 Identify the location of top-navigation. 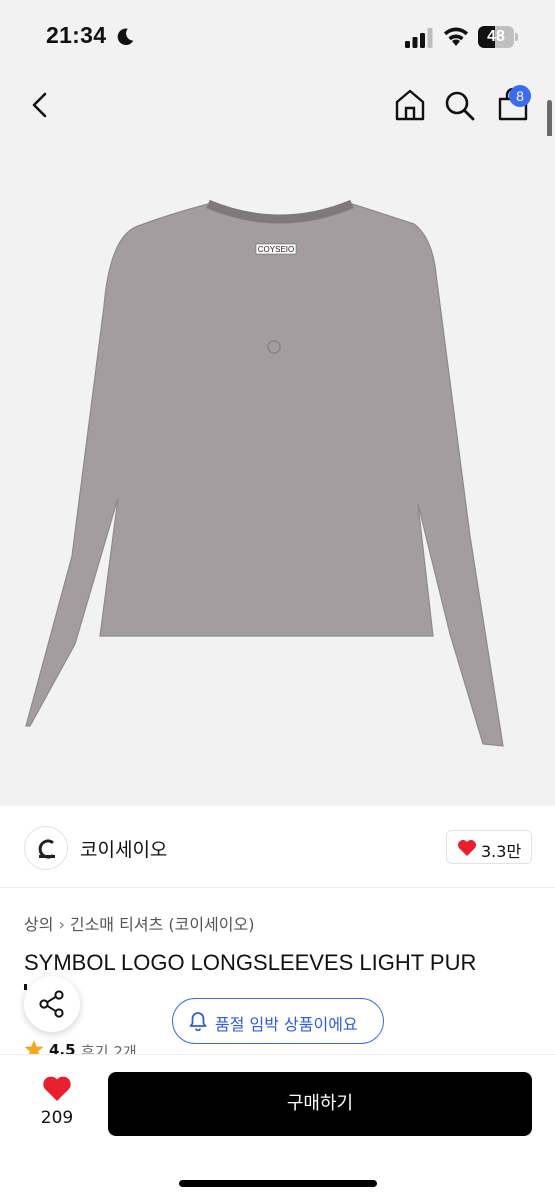
(277, 105).